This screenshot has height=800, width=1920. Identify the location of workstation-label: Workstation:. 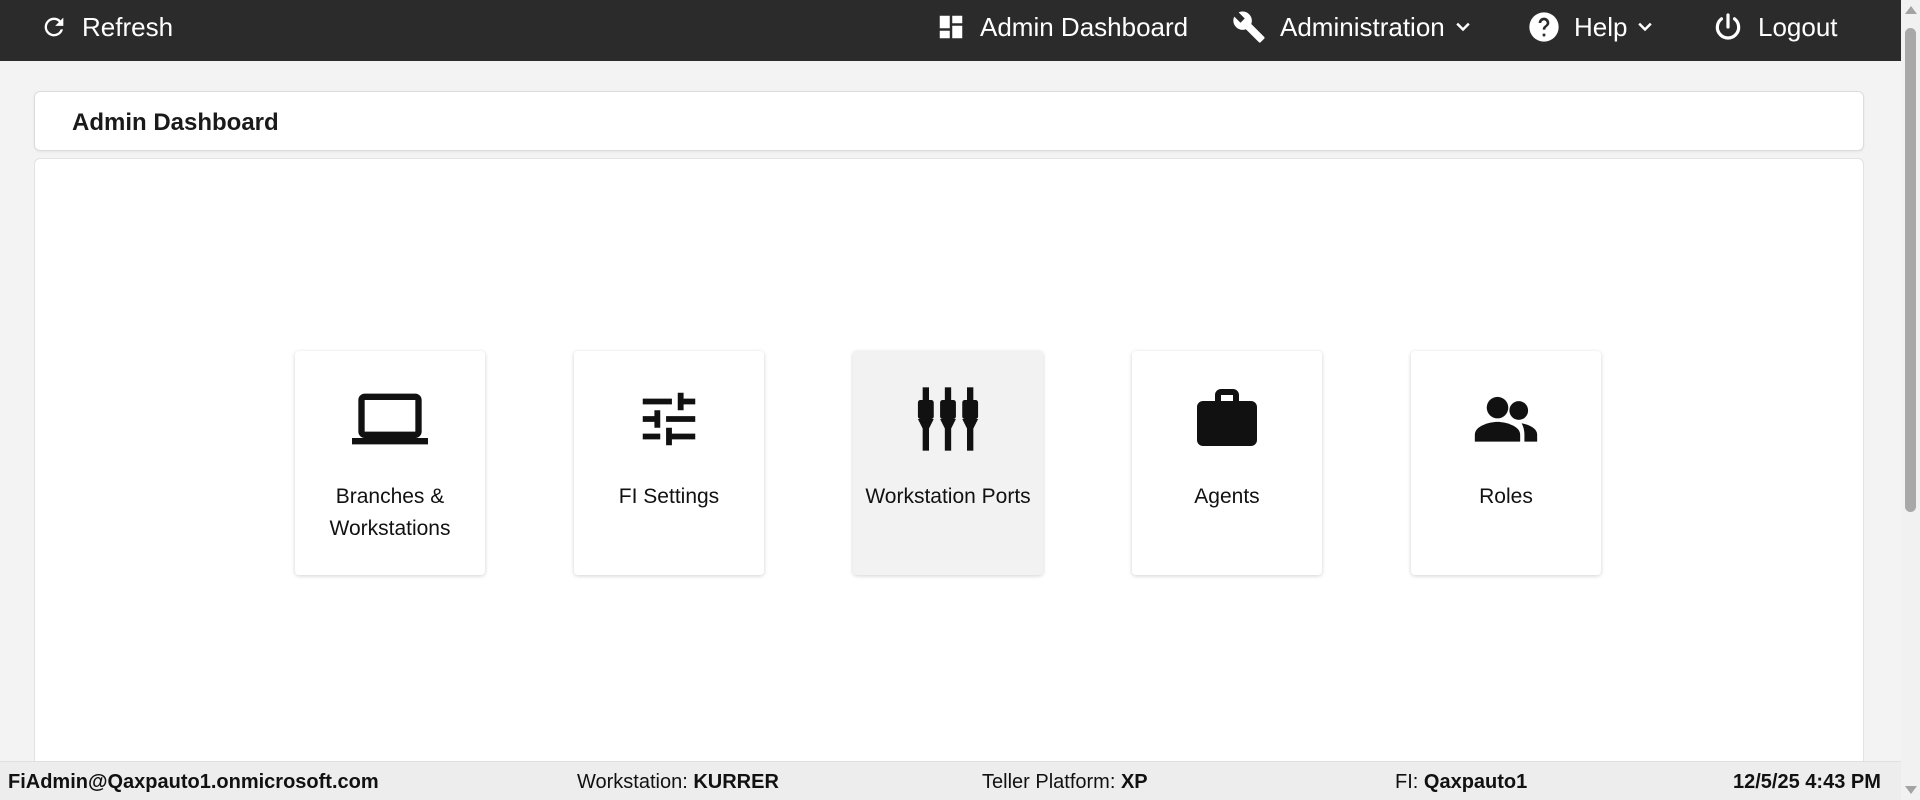
(632, 782).